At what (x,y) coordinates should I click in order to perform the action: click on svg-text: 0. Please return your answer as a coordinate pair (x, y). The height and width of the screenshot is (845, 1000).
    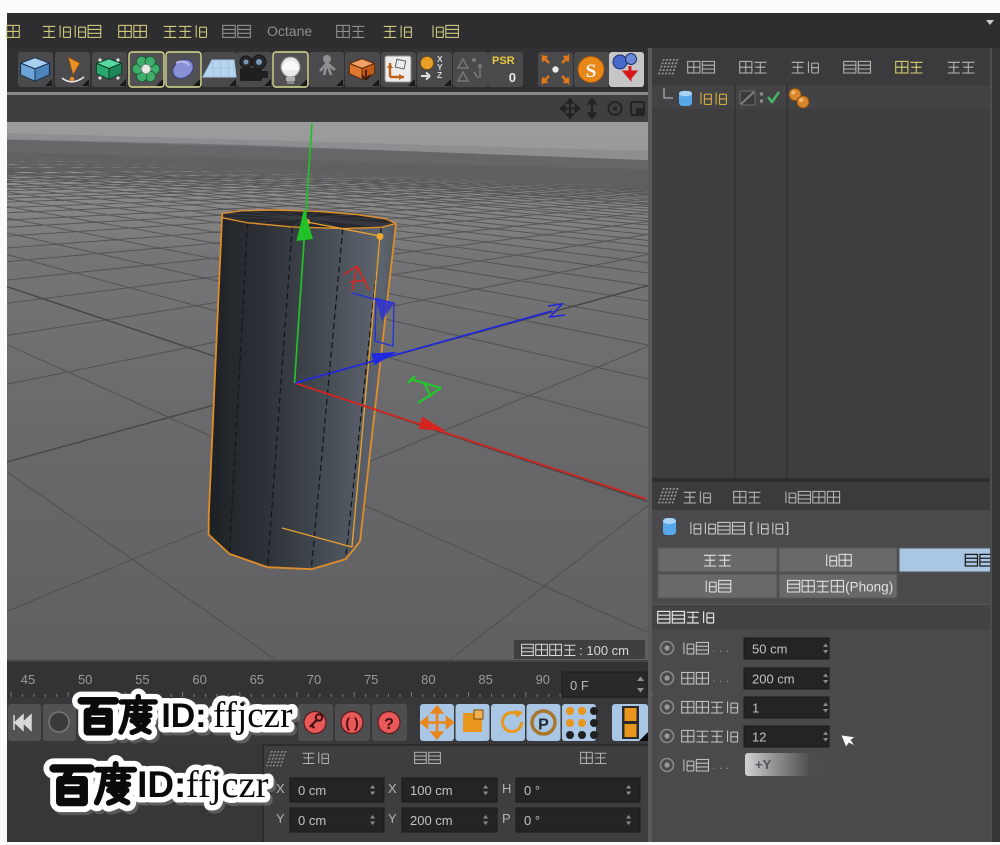
    Looking at the image, I should click on (512, 77).